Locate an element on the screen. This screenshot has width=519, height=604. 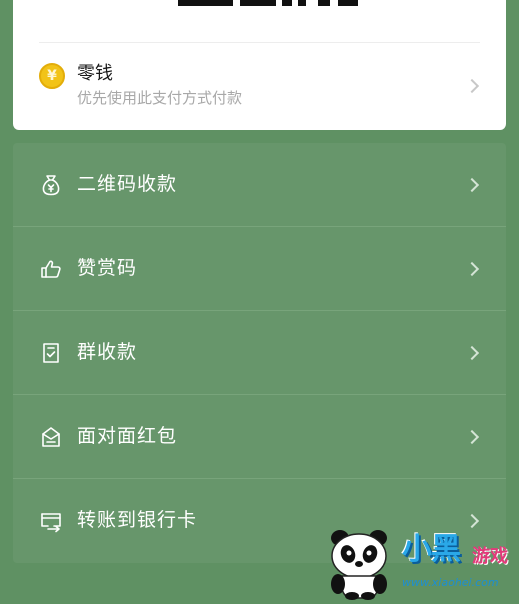
payment-code-barcode is located at coordinates (268, 3).